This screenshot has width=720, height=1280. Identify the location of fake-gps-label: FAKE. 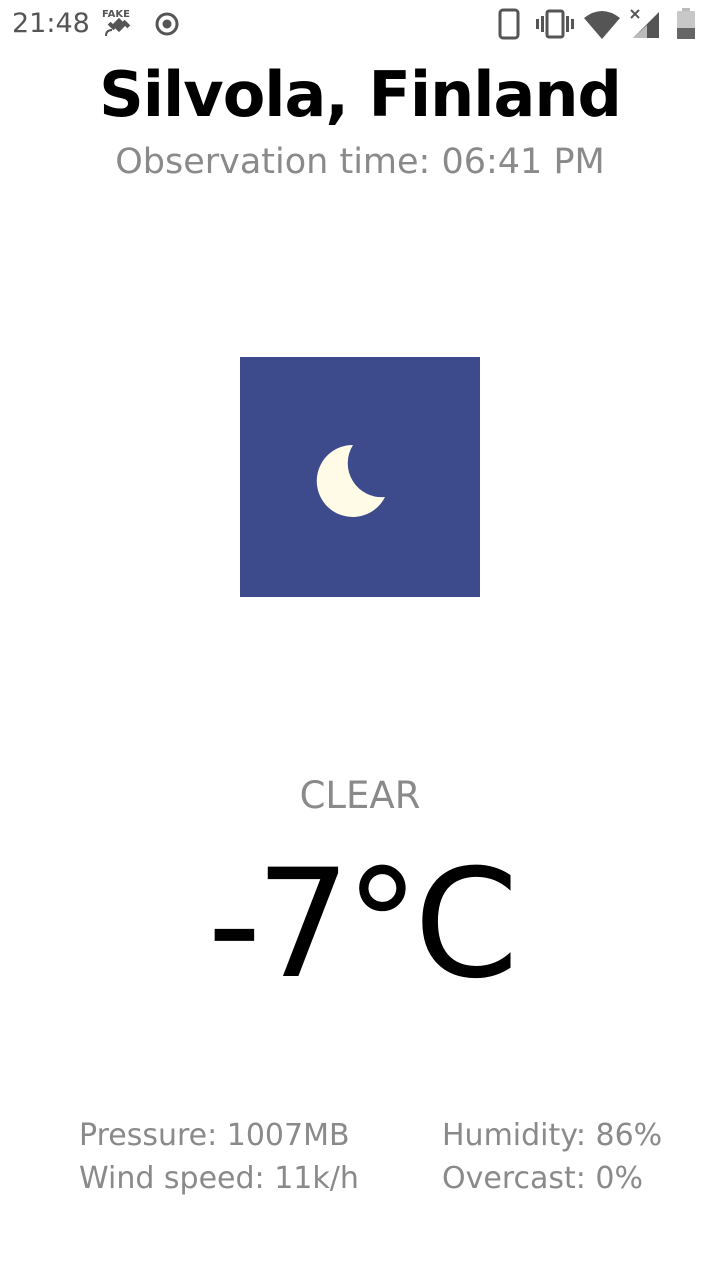
(116, 14).